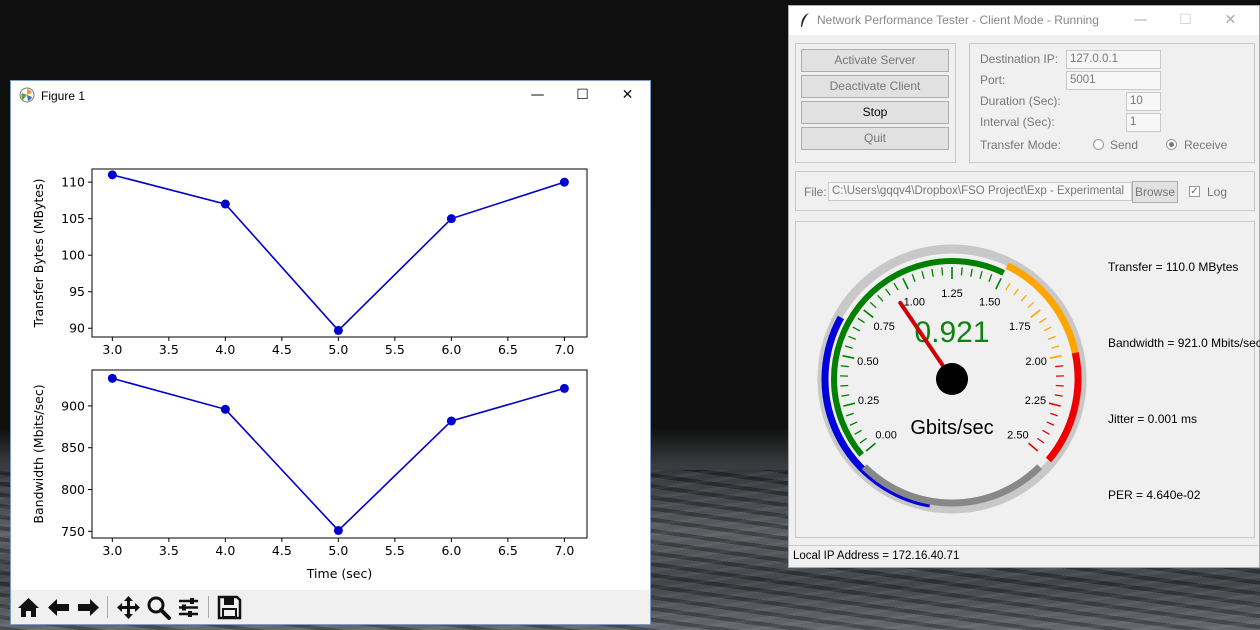 This screenshot has height=630, width=1260. Describe the element at coordinates (1113, 59) in the screenshot. I see `destination-ip-field: 127.0.0.1` at that location.